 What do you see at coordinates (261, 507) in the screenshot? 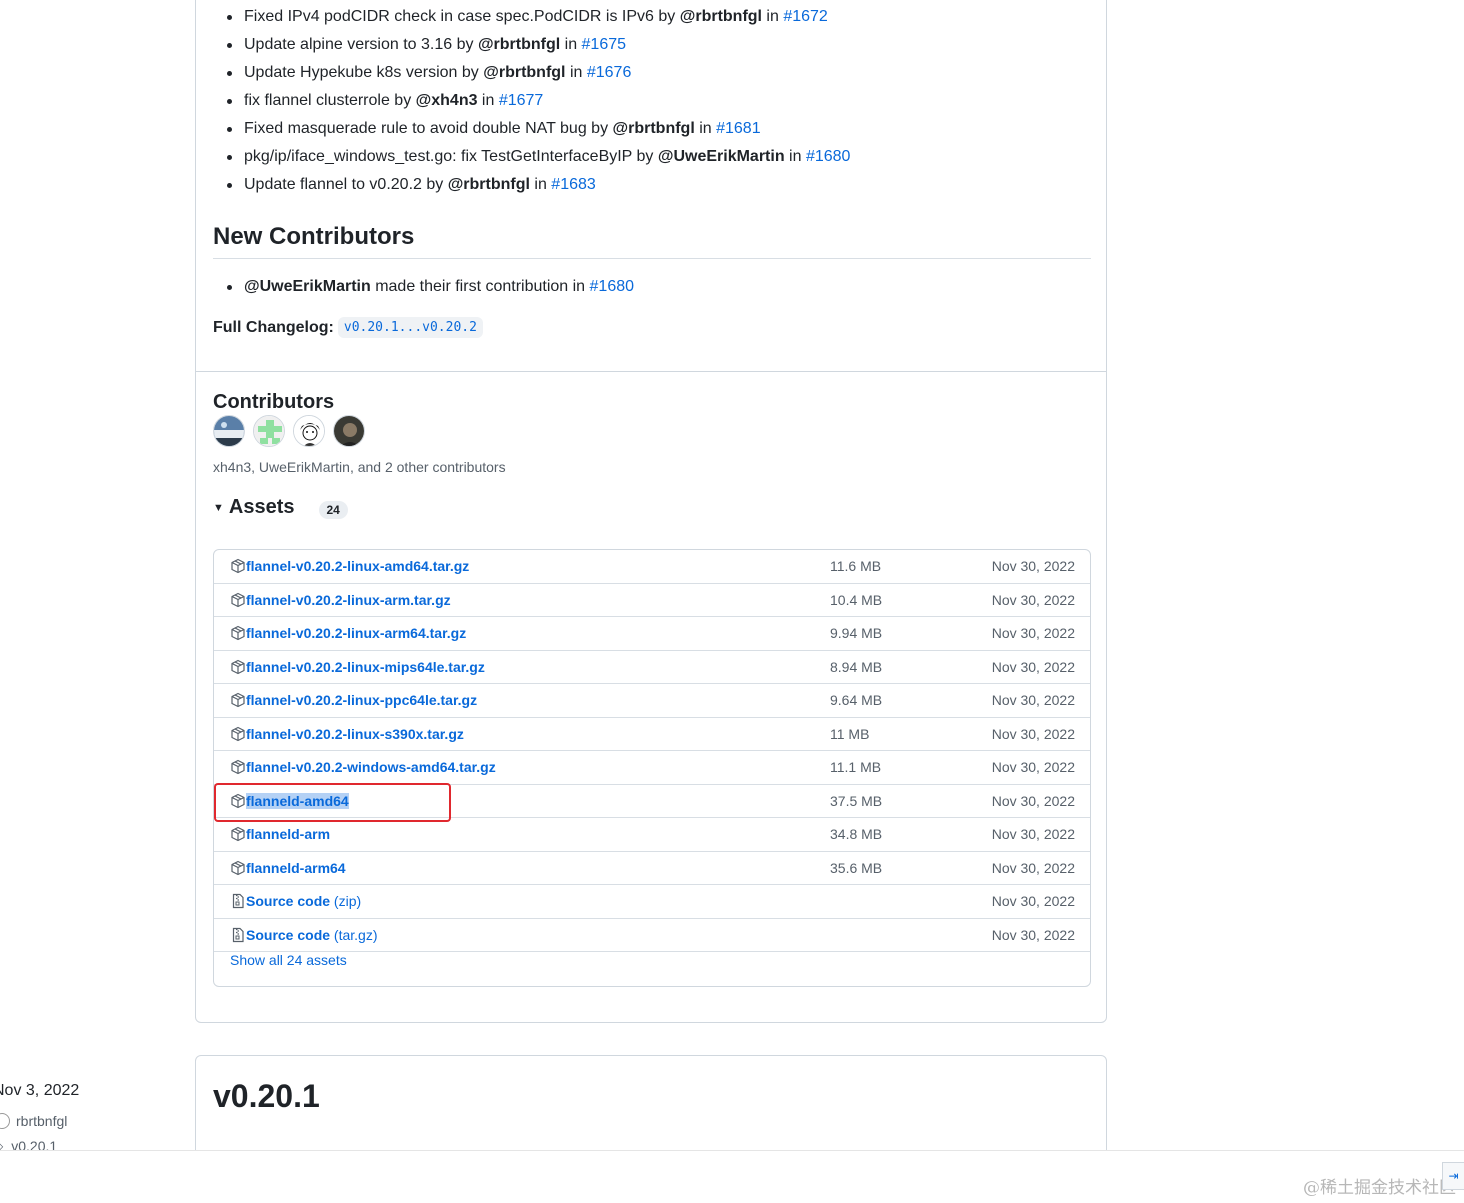
I see `assets-heading: Assets` at bounding box center [261, 507].